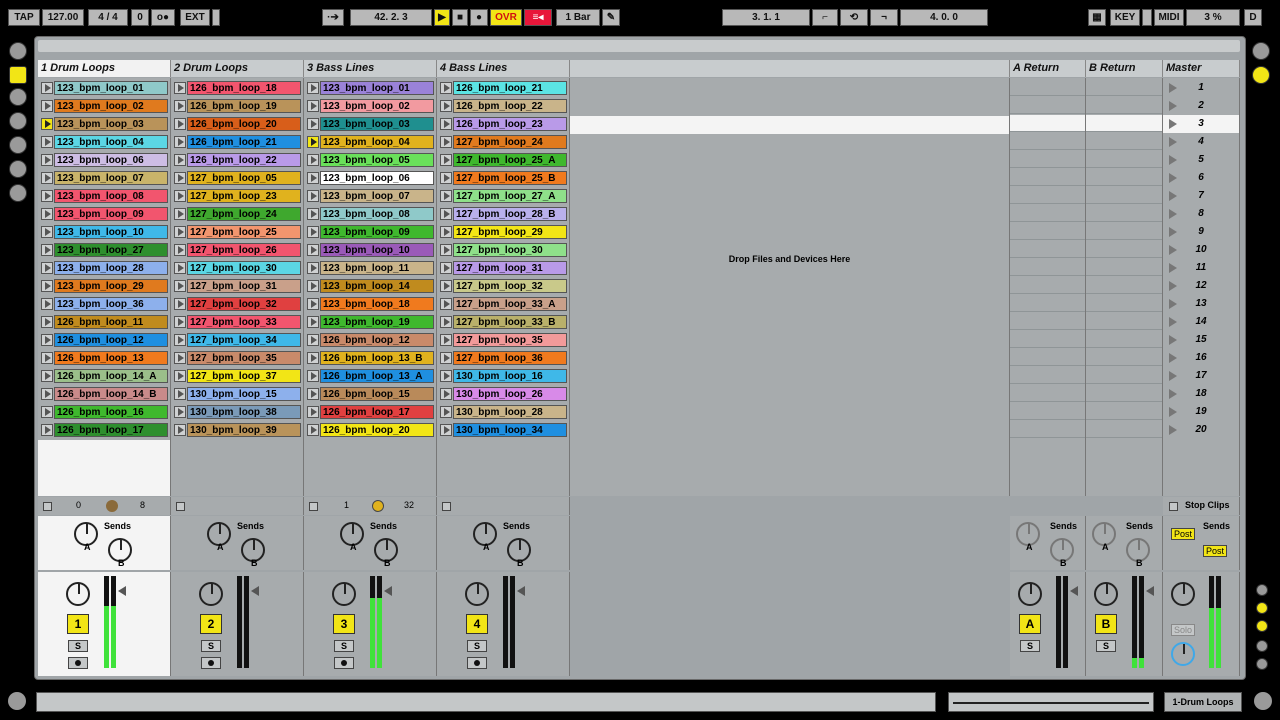 The width and height of the screenshot is (1280, 720). I want to click on clip-name: 126_bpm_loop_12, so click(377, 340).